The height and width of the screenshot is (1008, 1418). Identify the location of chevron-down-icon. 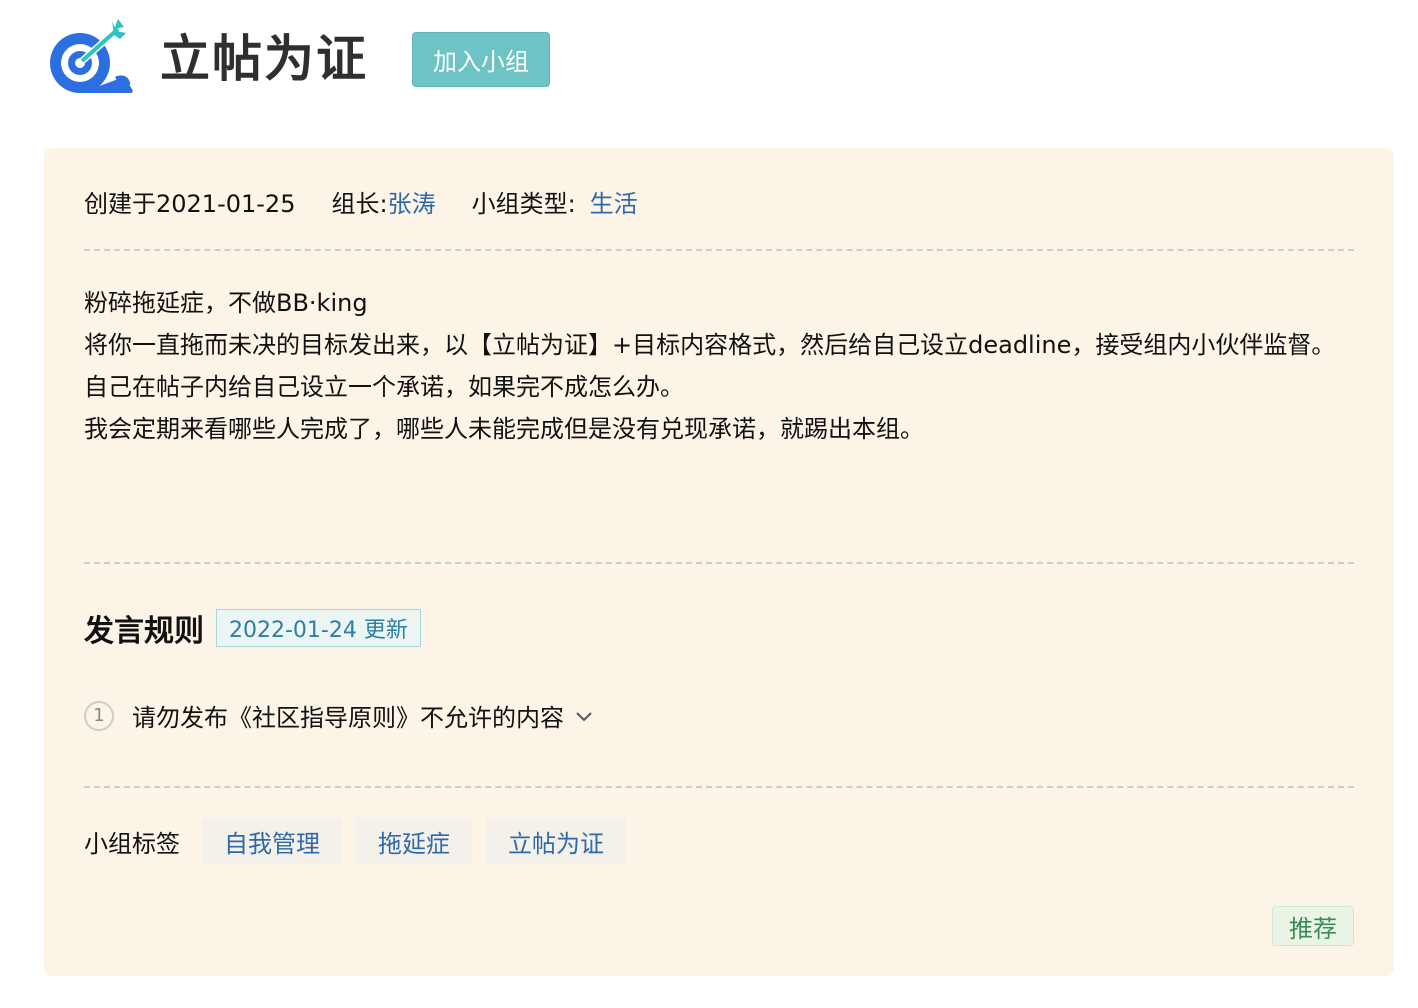
(584, 716).